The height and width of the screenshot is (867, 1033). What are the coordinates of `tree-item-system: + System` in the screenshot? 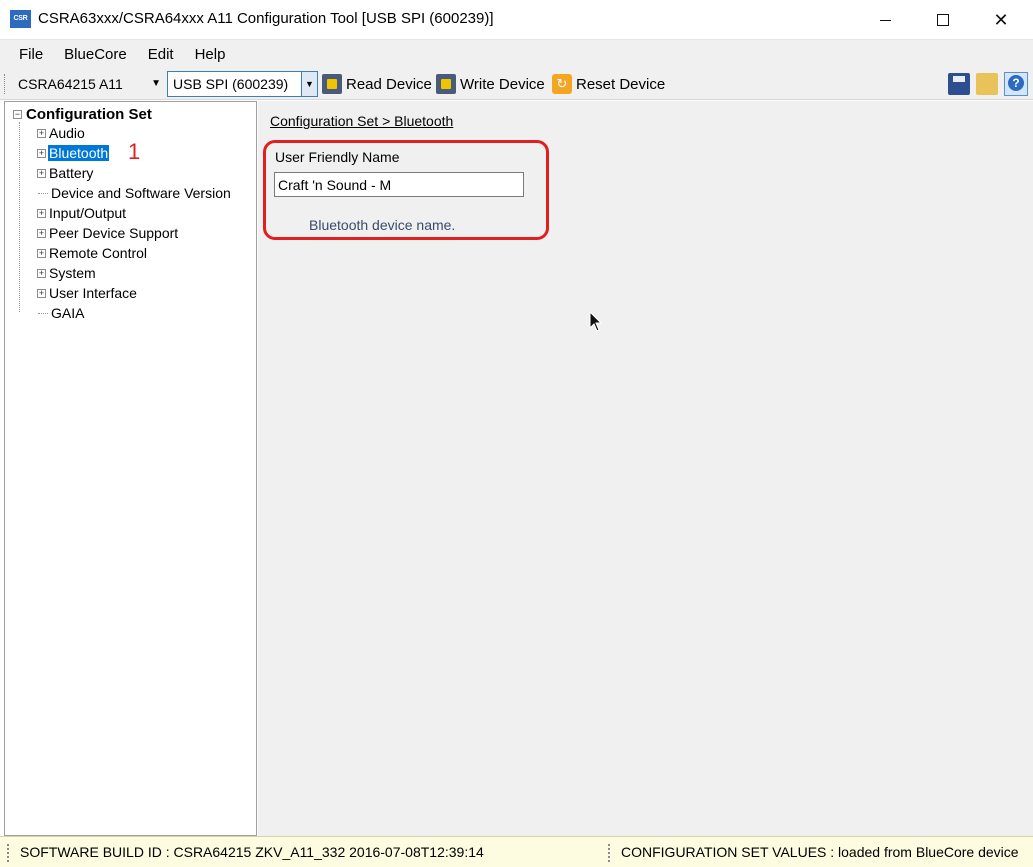 It's located at (67, 273).